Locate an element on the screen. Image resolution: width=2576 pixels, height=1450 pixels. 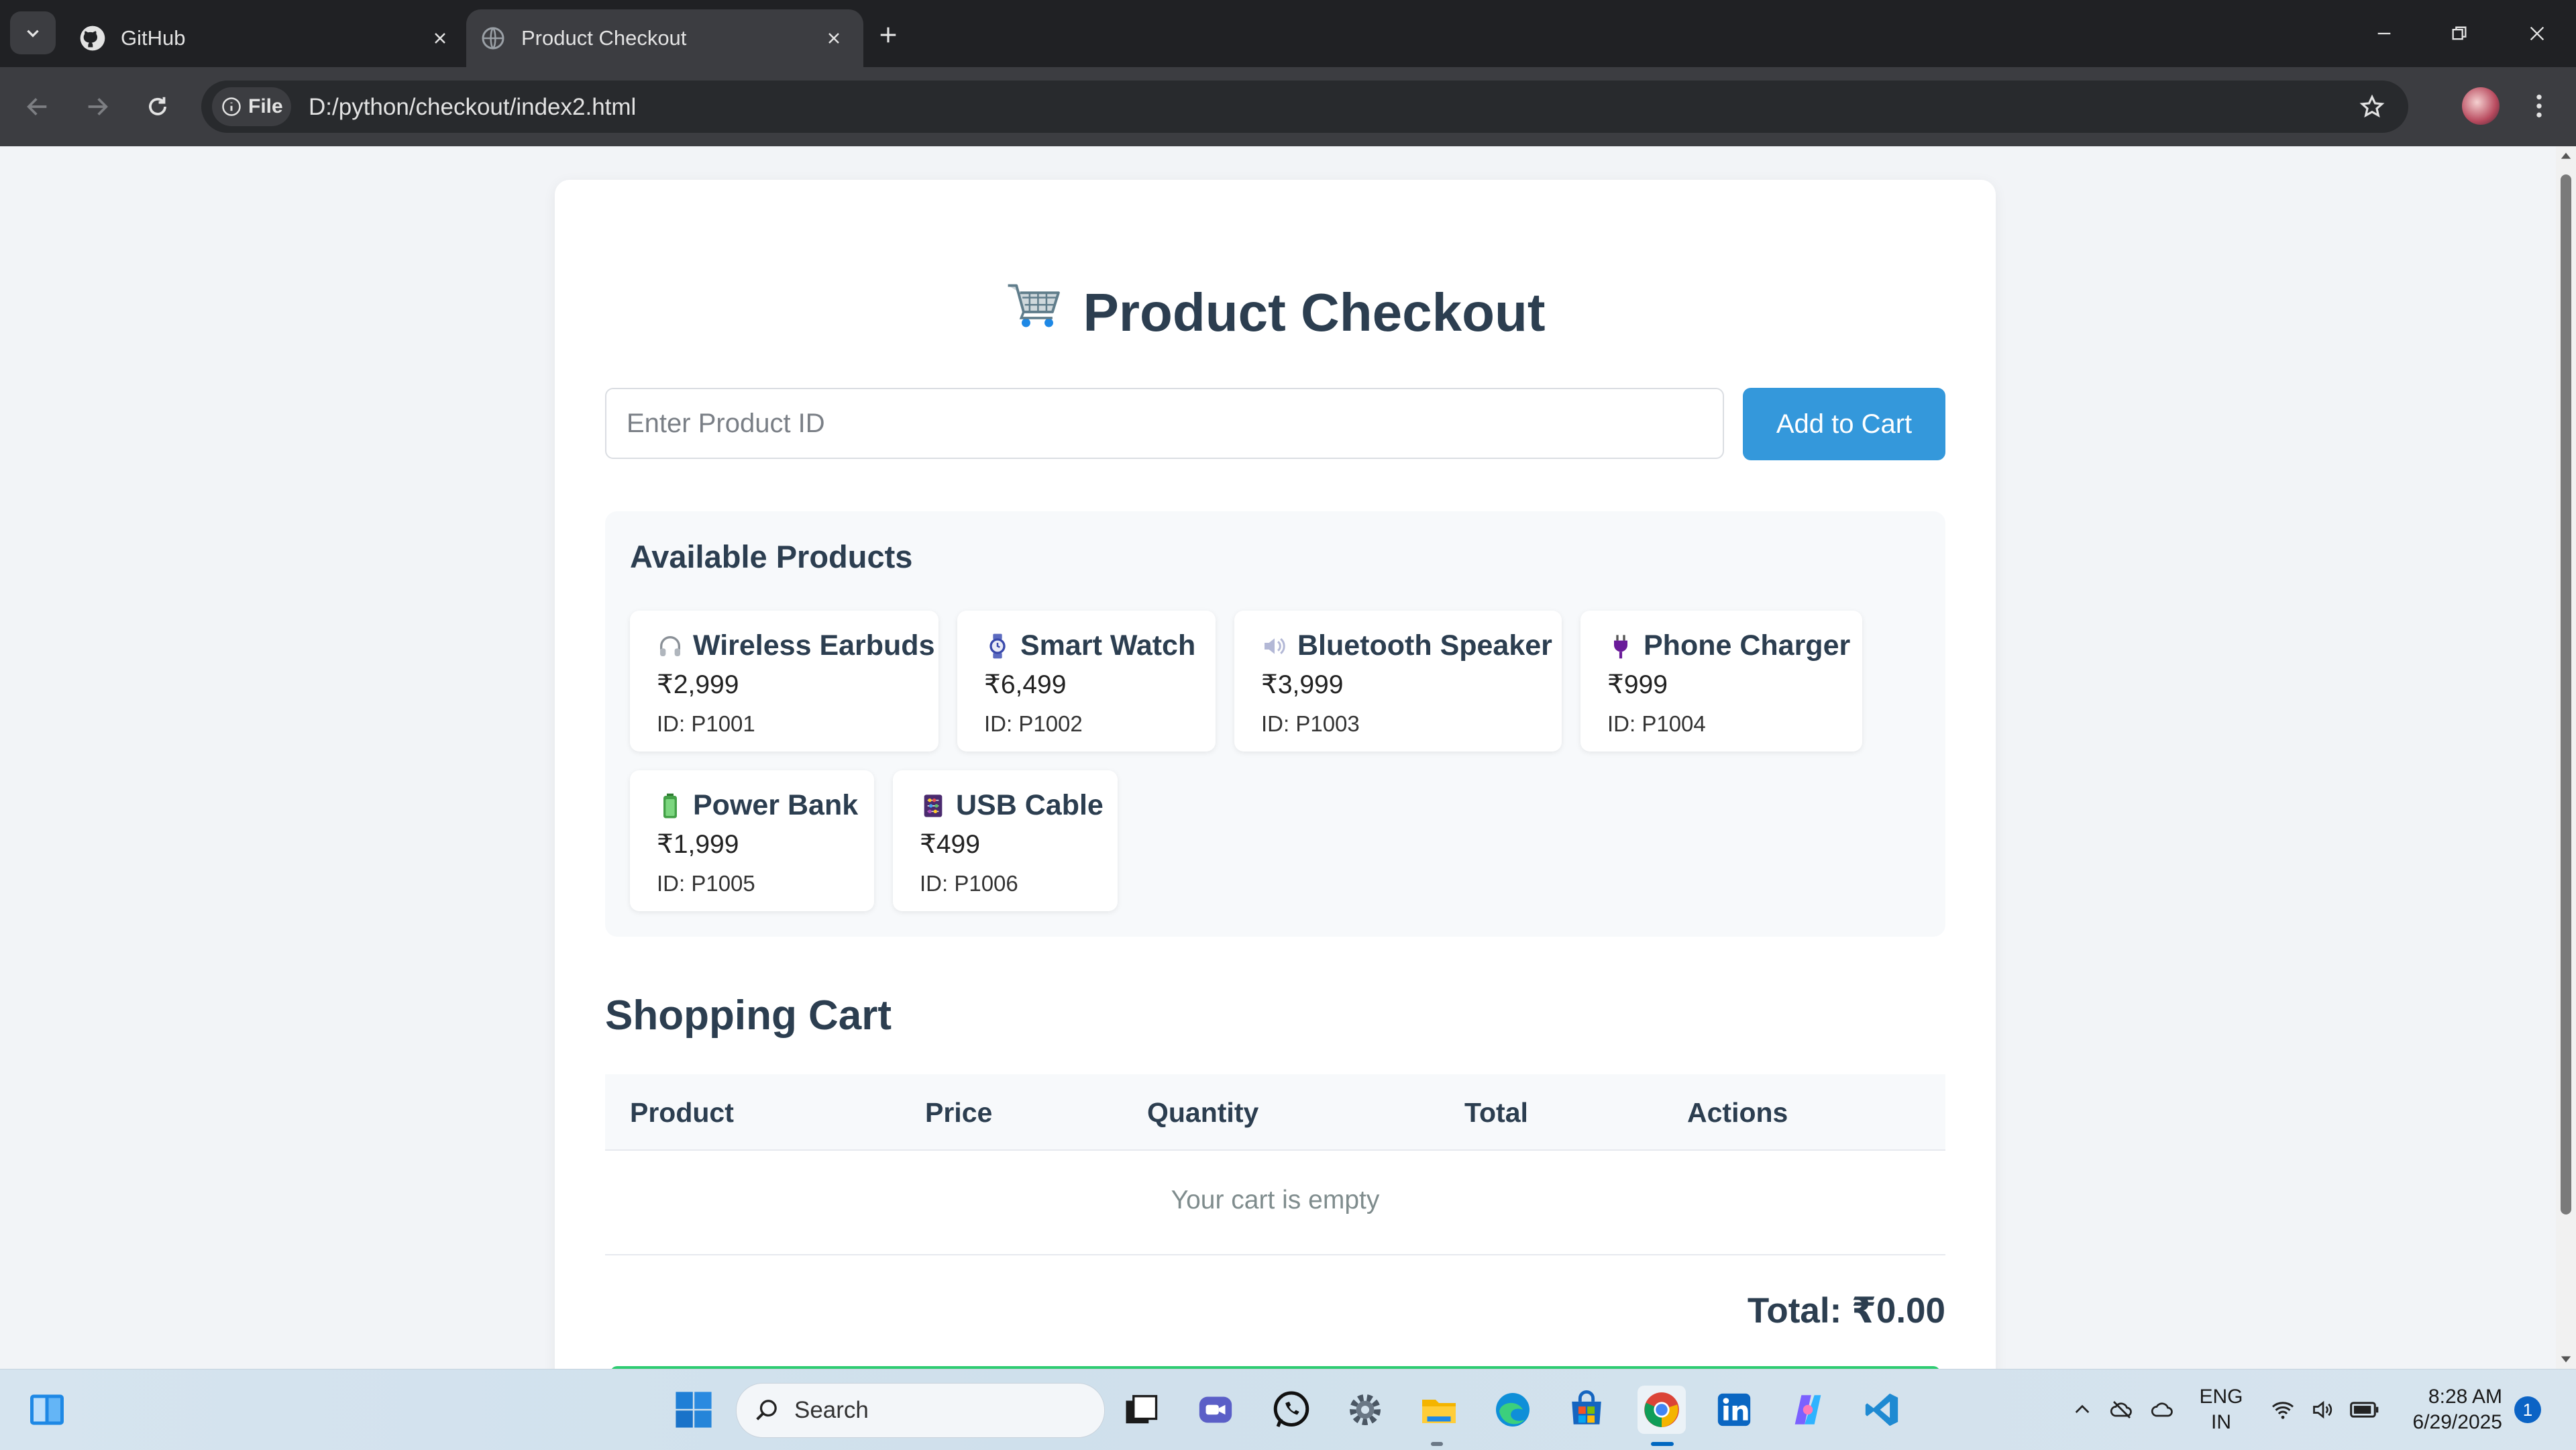
windows-icon is located at coordinates (694, 1410).